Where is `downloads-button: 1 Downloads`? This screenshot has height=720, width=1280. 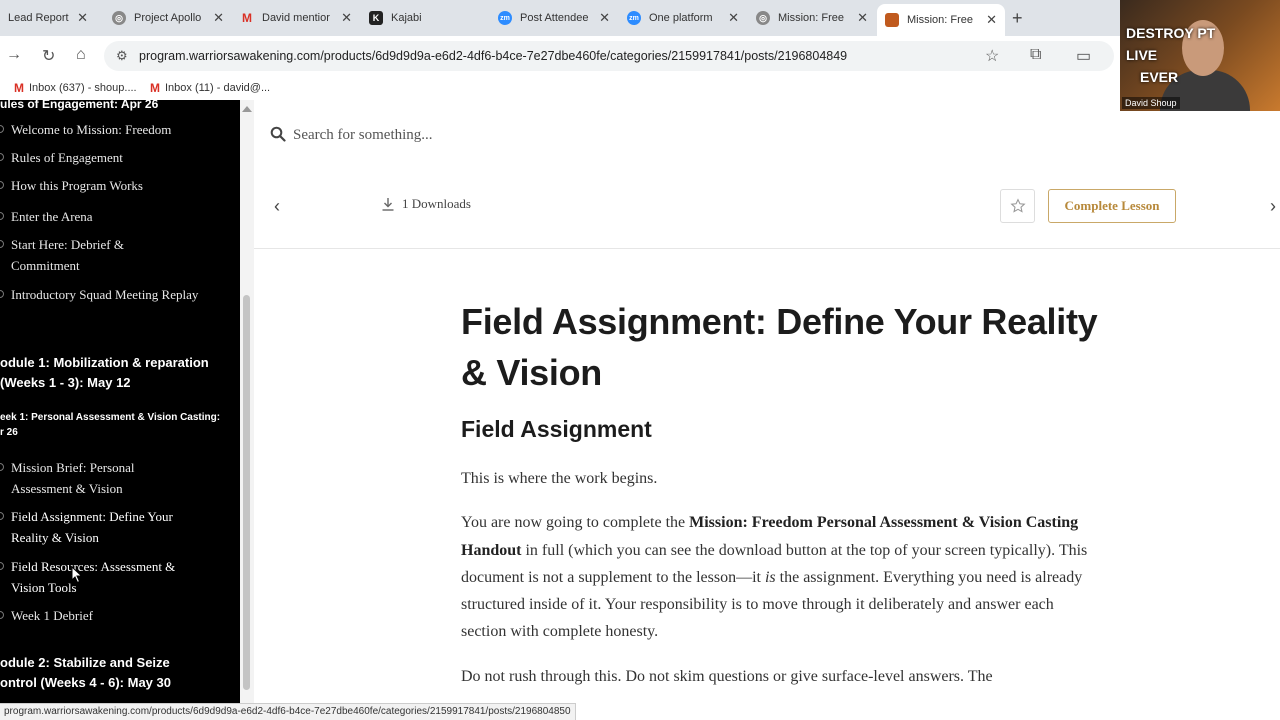
downloads-button: 1 Downloads is located at coordinates (425, 204).